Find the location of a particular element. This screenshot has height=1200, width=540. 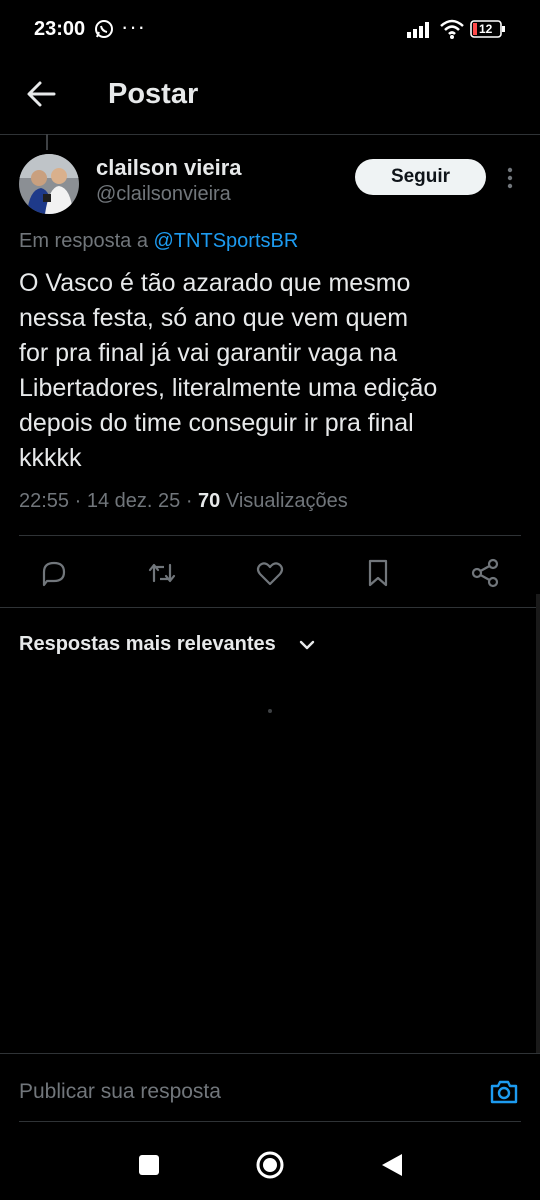

author-handle: @clailsonvieira is located at coordinates (163, 194).